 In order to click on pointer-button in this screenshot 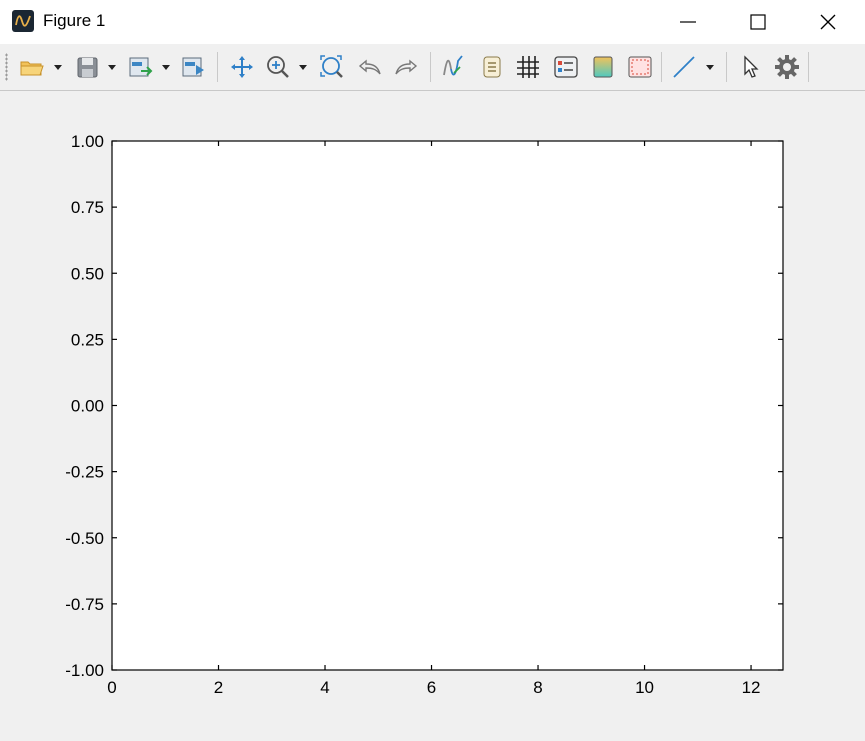, I will do `click(751, 67)`.